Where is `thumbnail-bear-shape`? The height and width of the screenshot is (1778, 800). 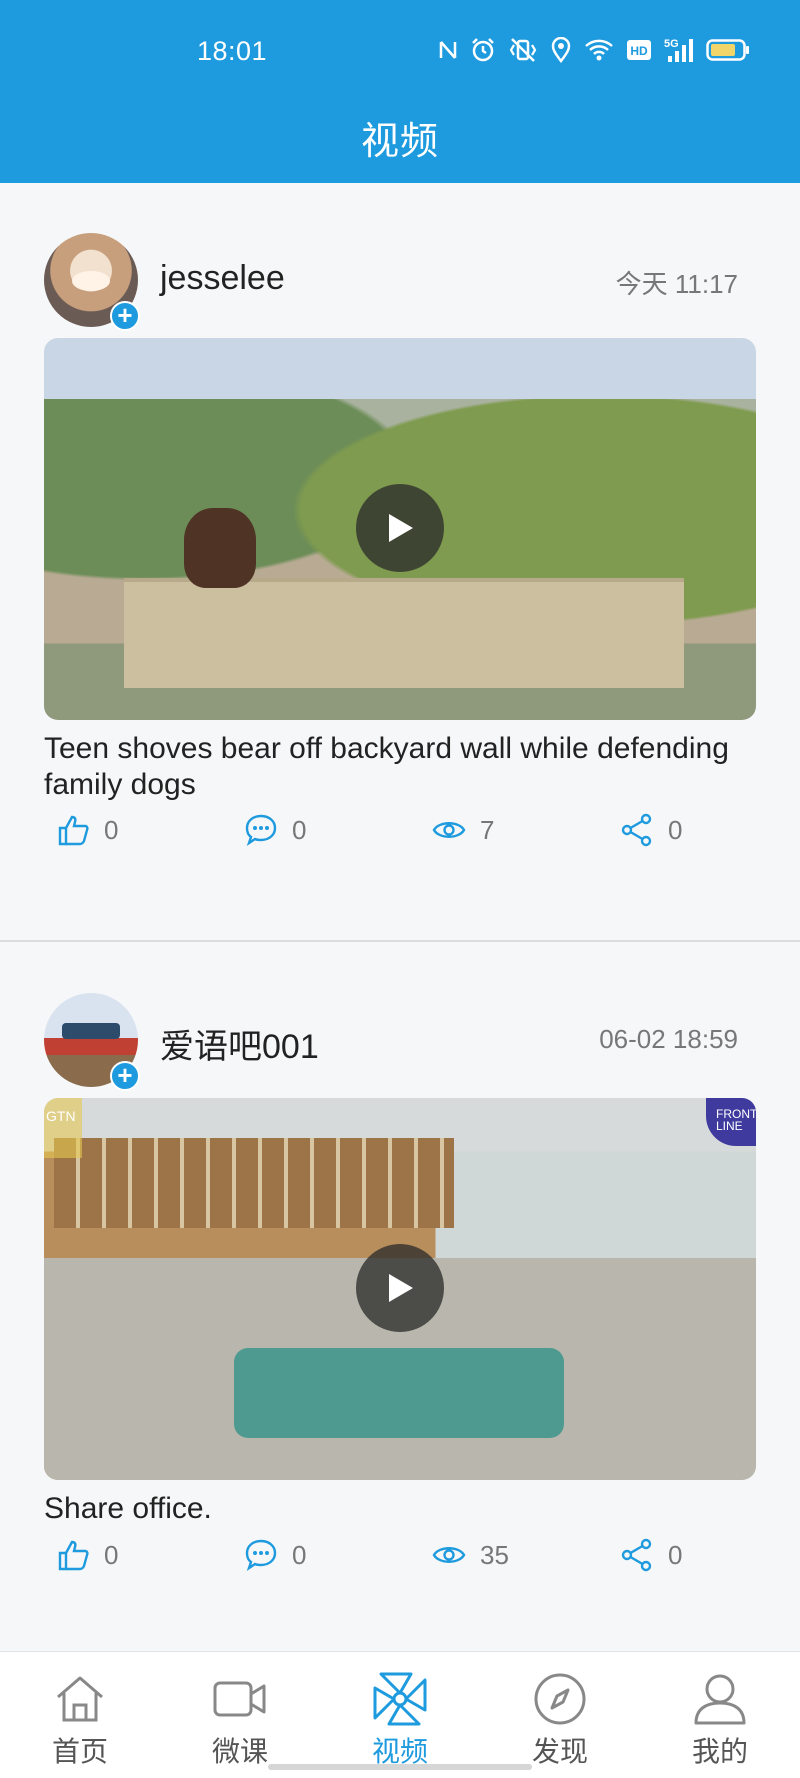 thumbnail-bear-shape is located at coordinates (220, 548).